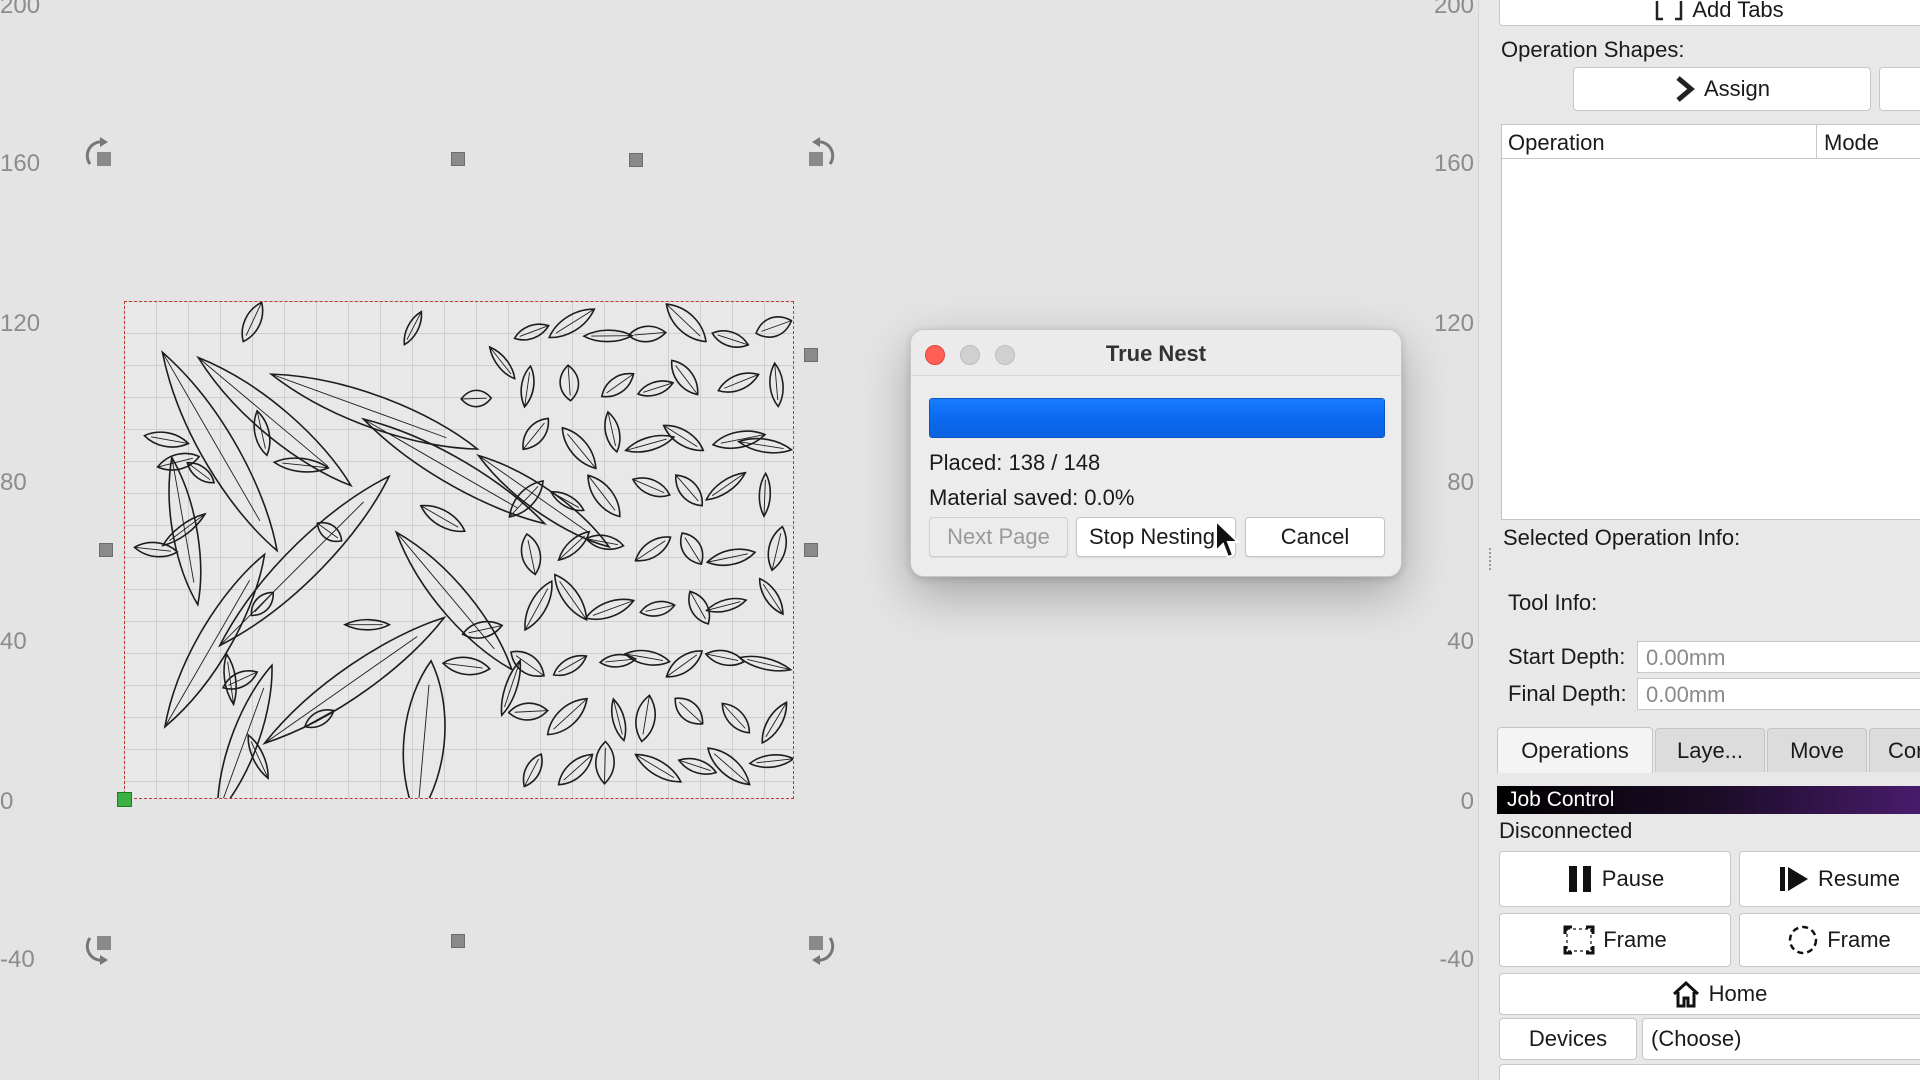  Describe the element at coordinates (1859, 878) in the screenshot. I see `resume-label: Resume` at that location.